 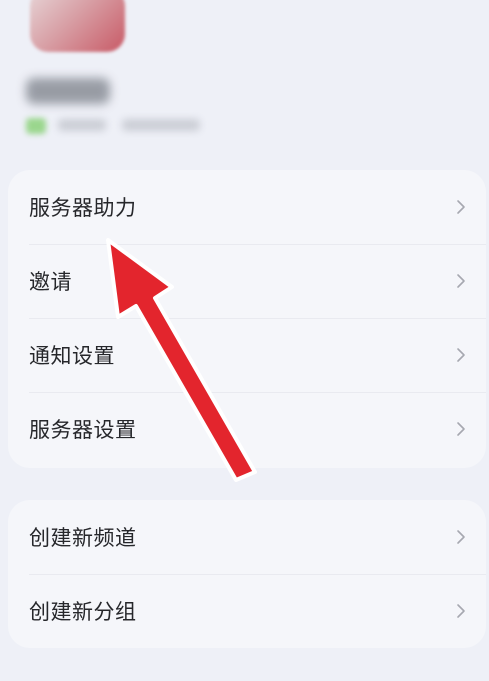 What do you see at coordinates (83, 430) in the screenshot?
I see `menu-item-label: 服务器设置` at bounding box center [83, 430].